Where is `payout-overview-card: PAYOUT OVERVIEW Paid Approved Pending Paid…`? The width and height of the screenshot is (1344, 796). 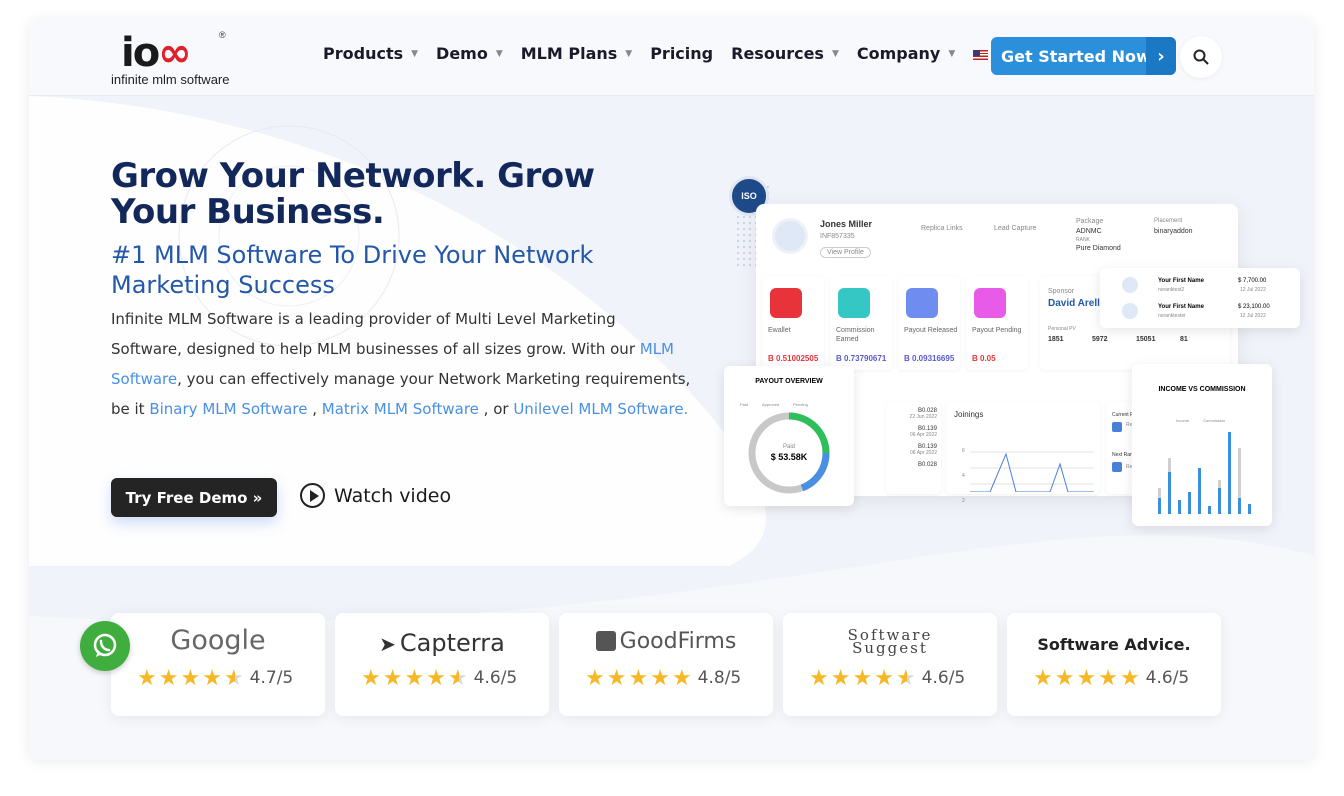
payout-overview-card: PAYOUT OVERVIEW Paid Approved Pending Paid… is located at coordinates (789, 436).